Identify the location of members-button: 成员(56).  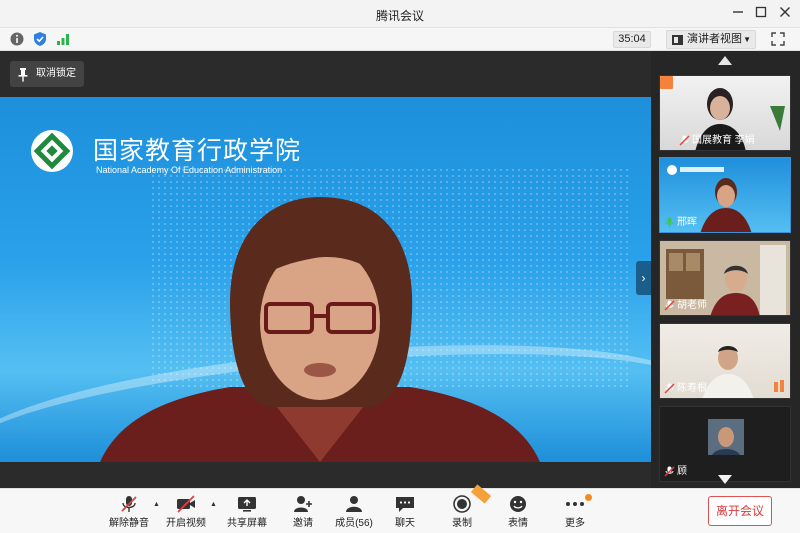
(354, 513).